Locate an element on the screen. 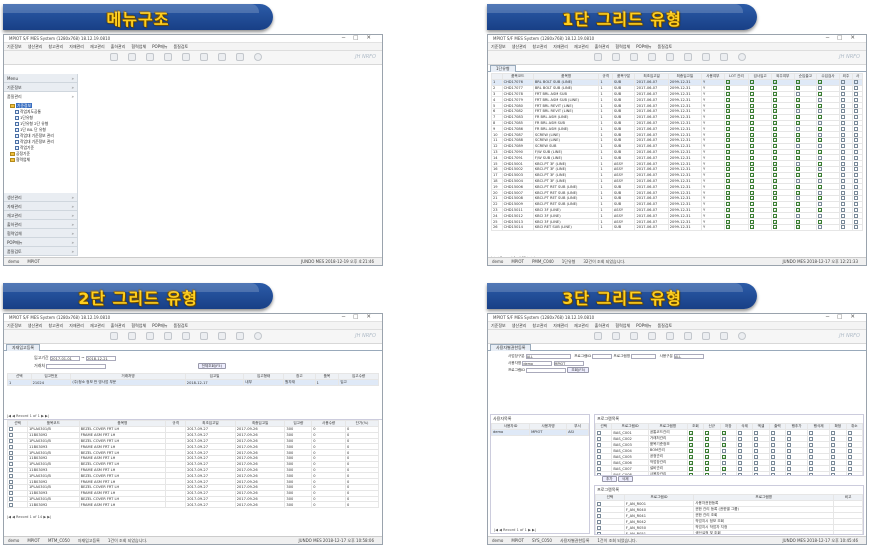 This screenshot has height=546, width=871. menu-item: 품질검토 is located at coordinates (664, 46).